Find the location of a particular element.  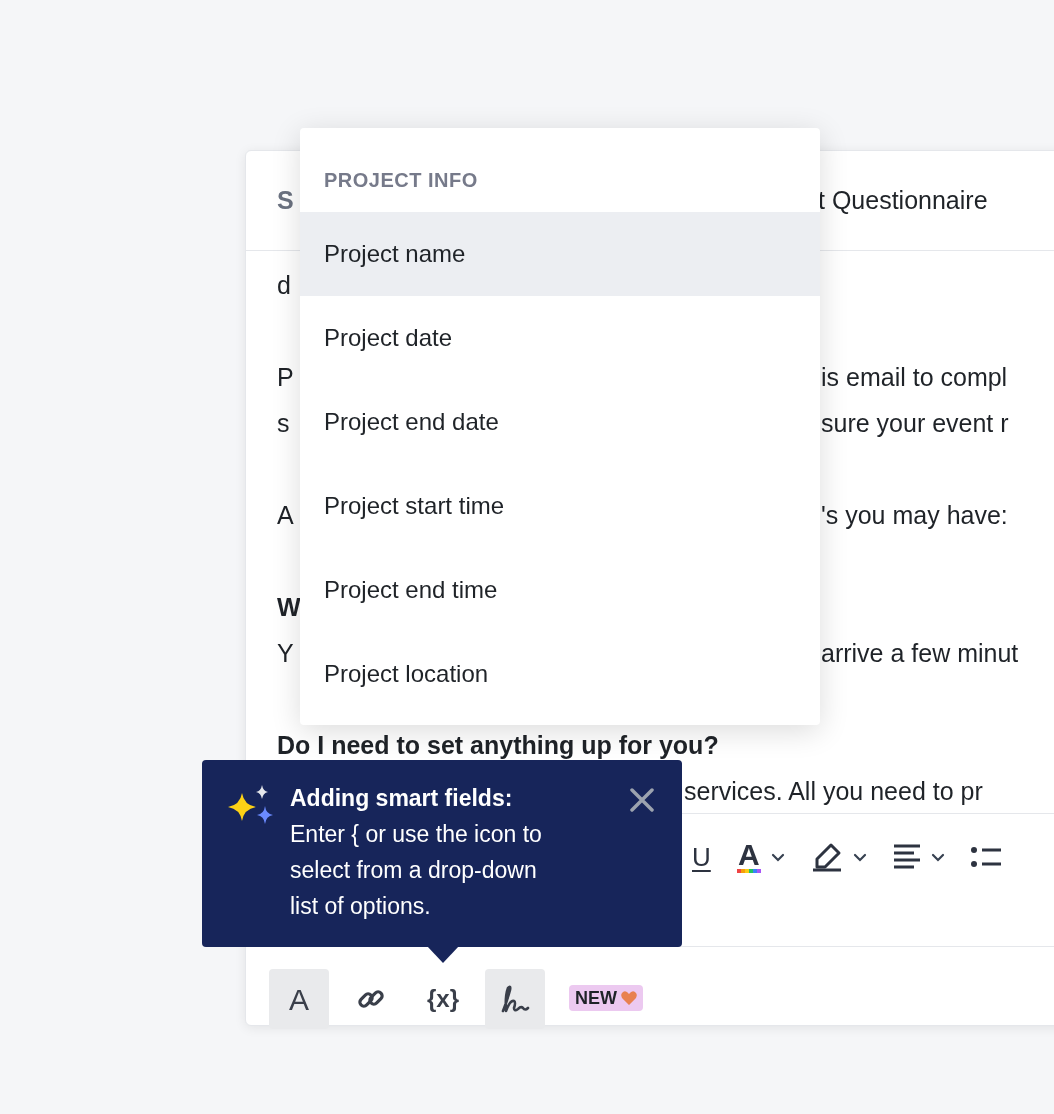

heading-text: Do I need to set anything up for you? is located at coordinates (498, 746).